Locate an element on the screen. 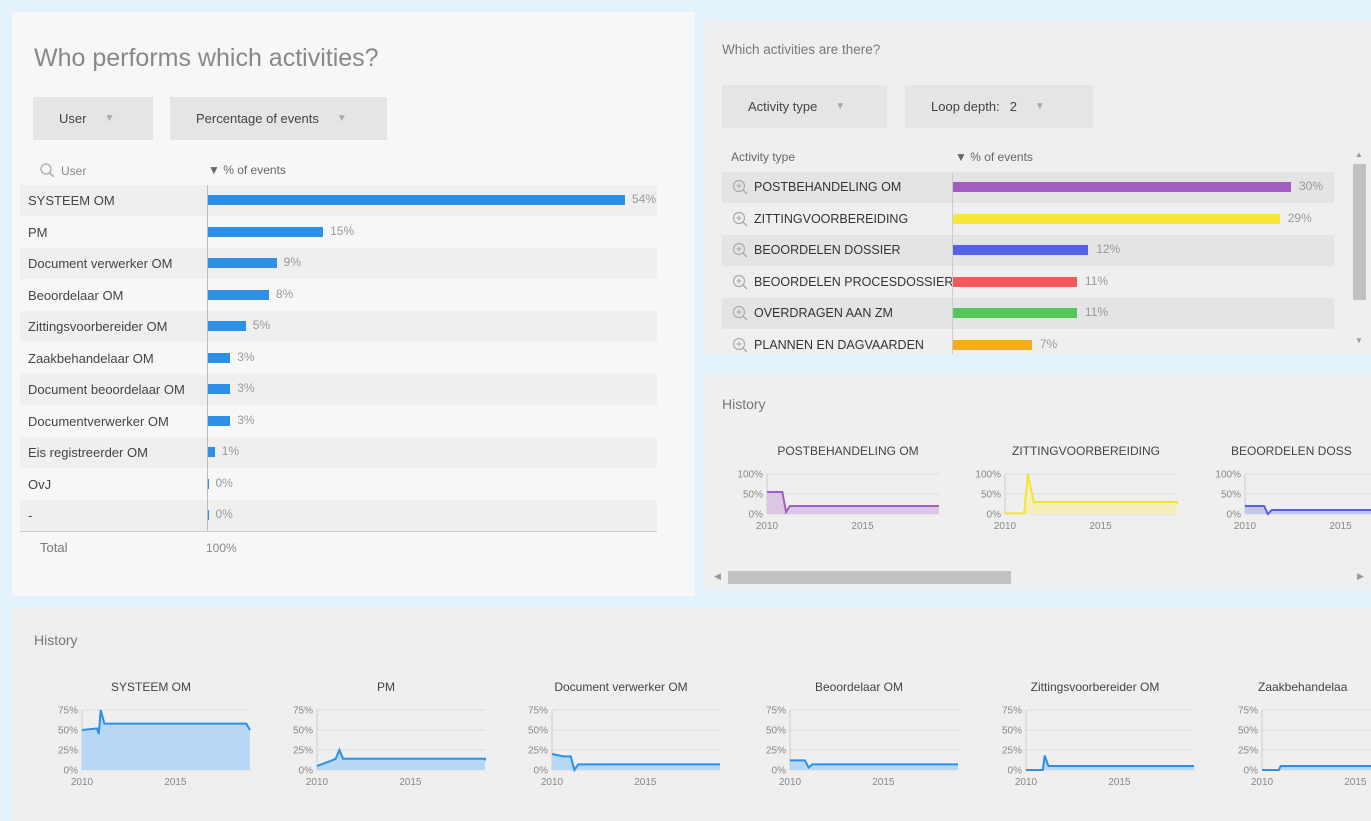 This screenshot has height=821, width=1371. mini-chart-title: POSTBEHANDELING OM is located at coordinates (848, 451).